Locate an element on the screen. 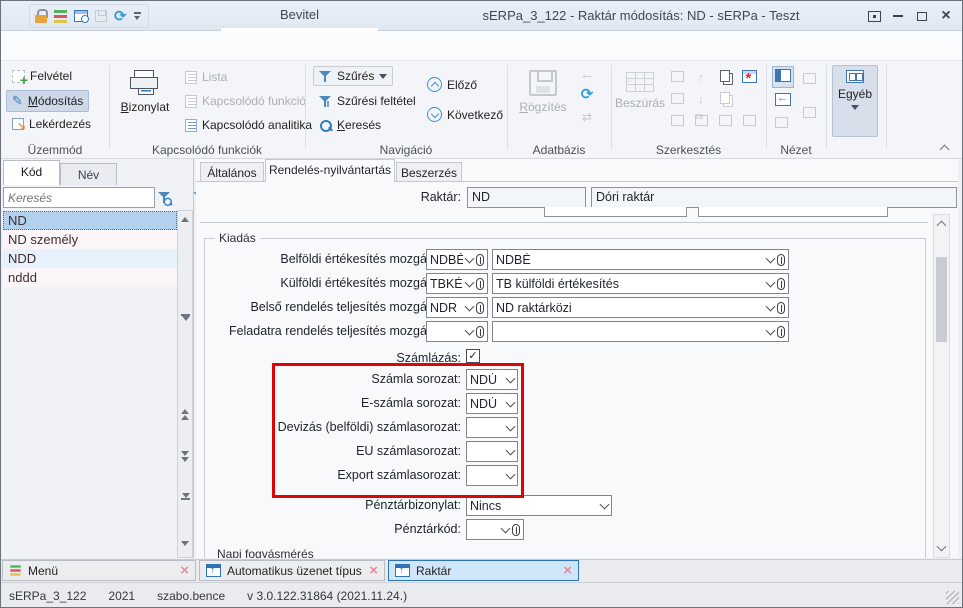 This screenshot has width=963, height=608. mozgasnem-code-combo is located at coordinates (457, 331).